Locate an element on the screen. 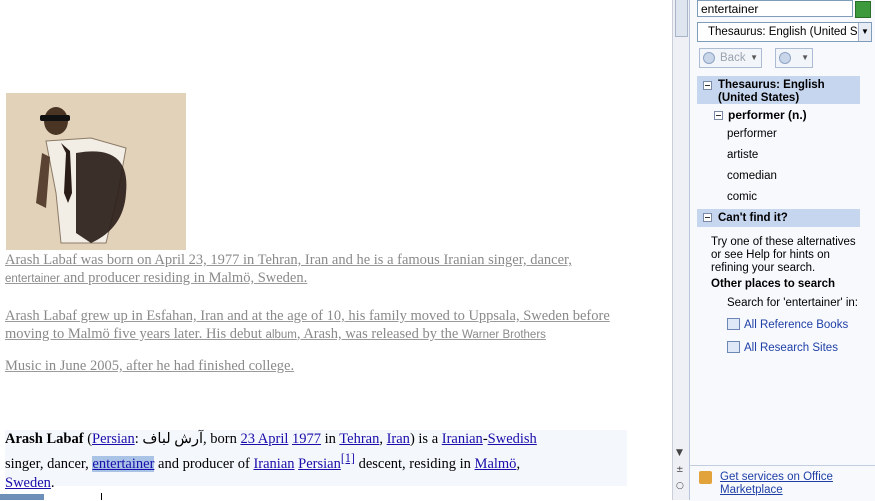 This screenshot has width=875, height=501. synonym-item: performer is located at coordinates (752, 134).